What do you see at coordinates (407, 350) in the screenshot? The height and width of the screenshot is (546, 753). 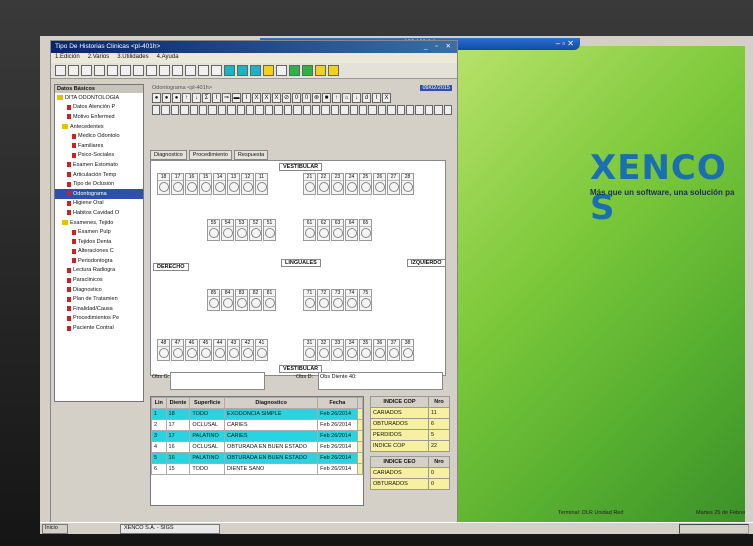 I see `tooth: 38` at bounding box center [407, 350].